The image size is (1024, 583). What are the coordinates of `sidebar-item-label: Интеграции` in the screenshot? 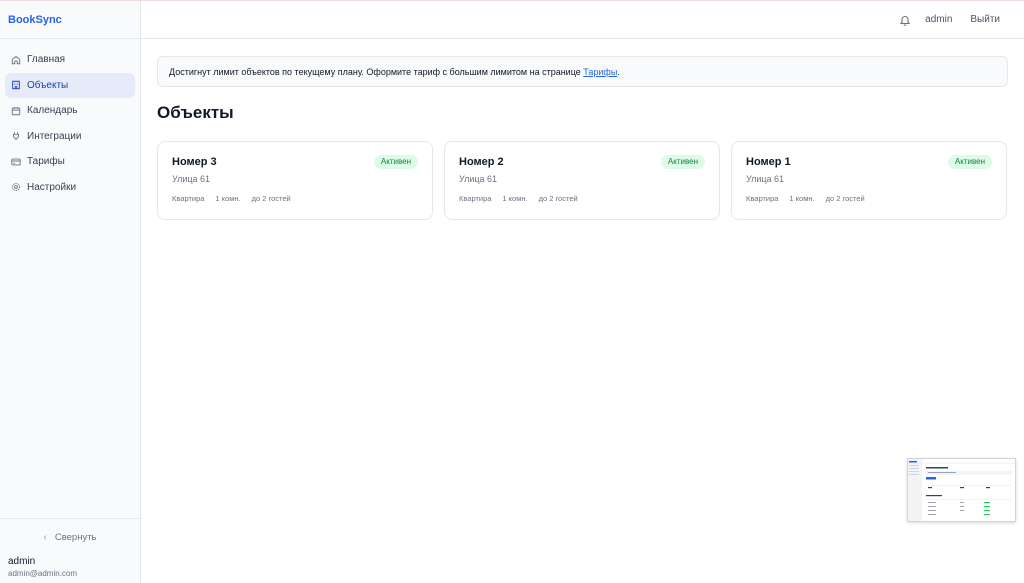 It's located at (54, 136).